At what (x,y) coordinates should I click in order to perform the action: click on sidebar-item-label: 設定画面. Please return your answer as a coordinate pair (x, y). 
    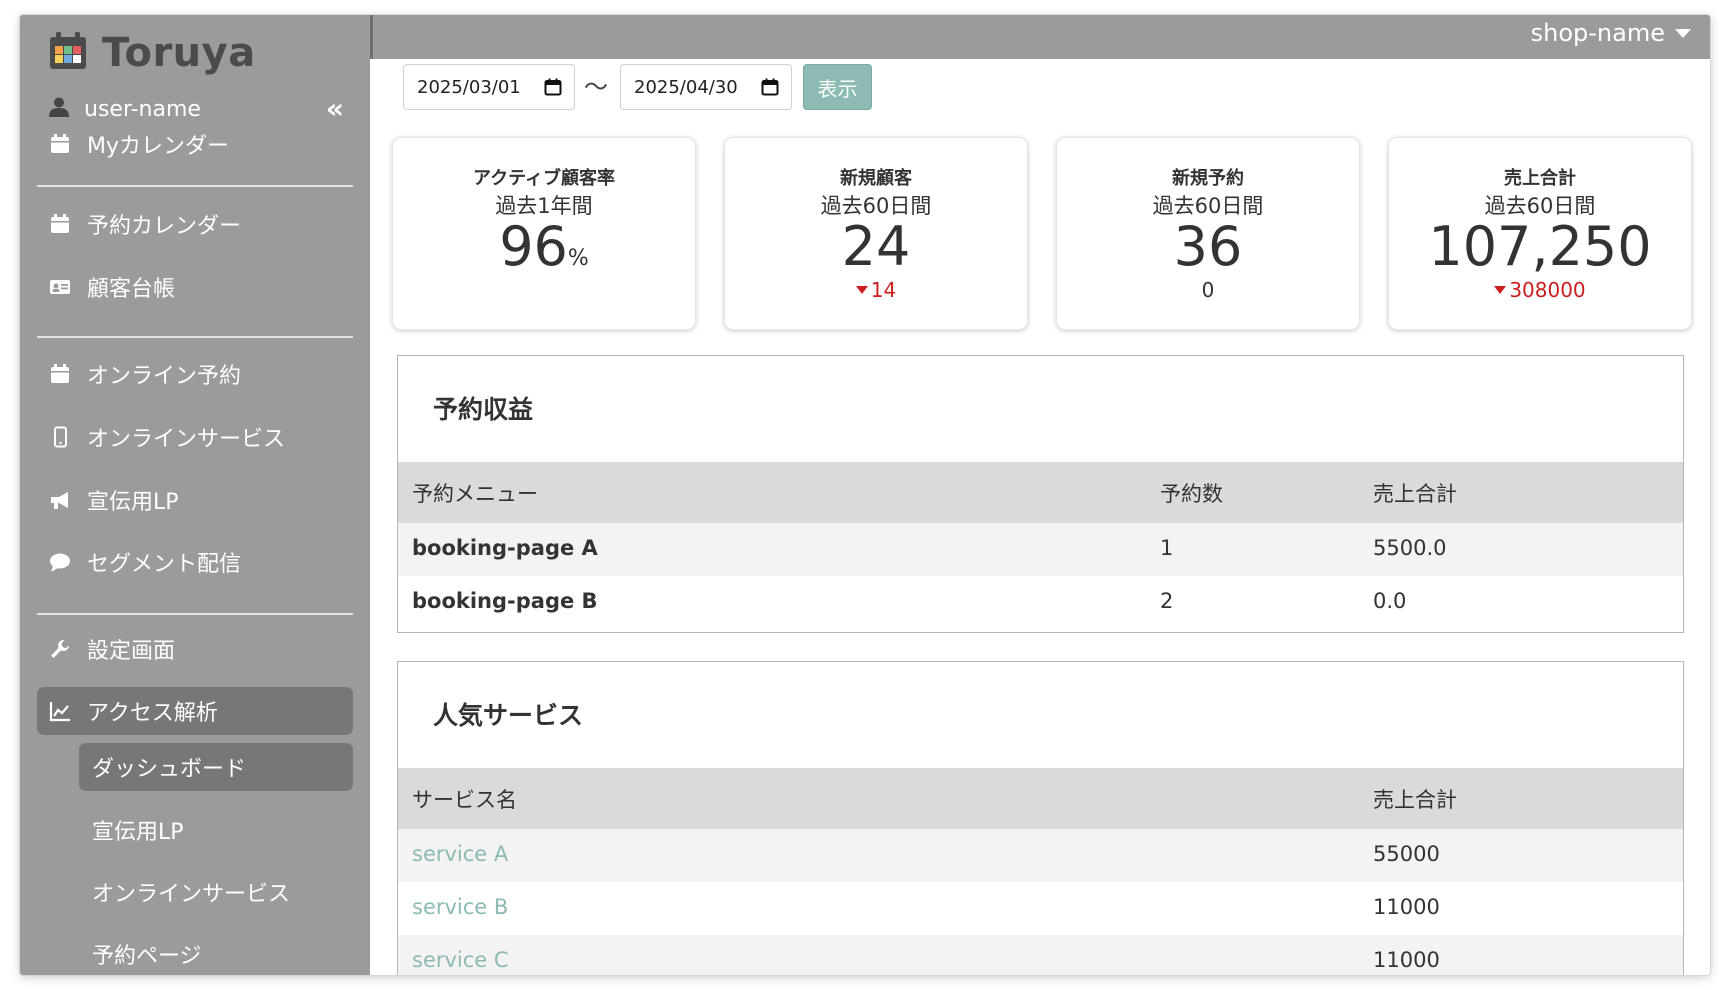
    Looking at the image, I should click on (131, 651).